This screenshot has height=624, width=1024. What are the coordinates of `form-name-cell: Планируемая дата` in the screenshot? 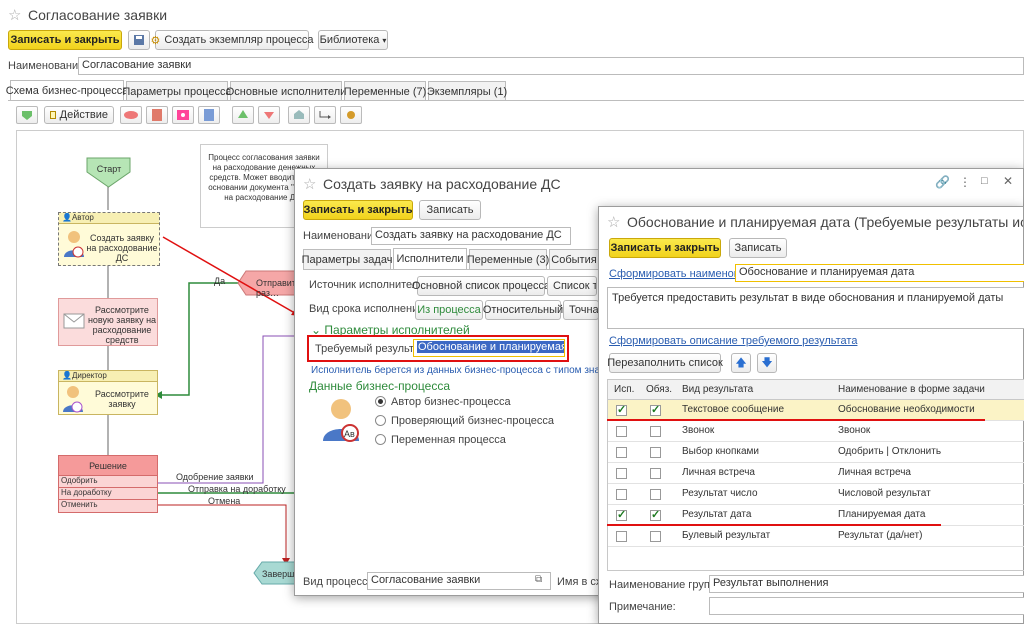 It's located at (882, 514).